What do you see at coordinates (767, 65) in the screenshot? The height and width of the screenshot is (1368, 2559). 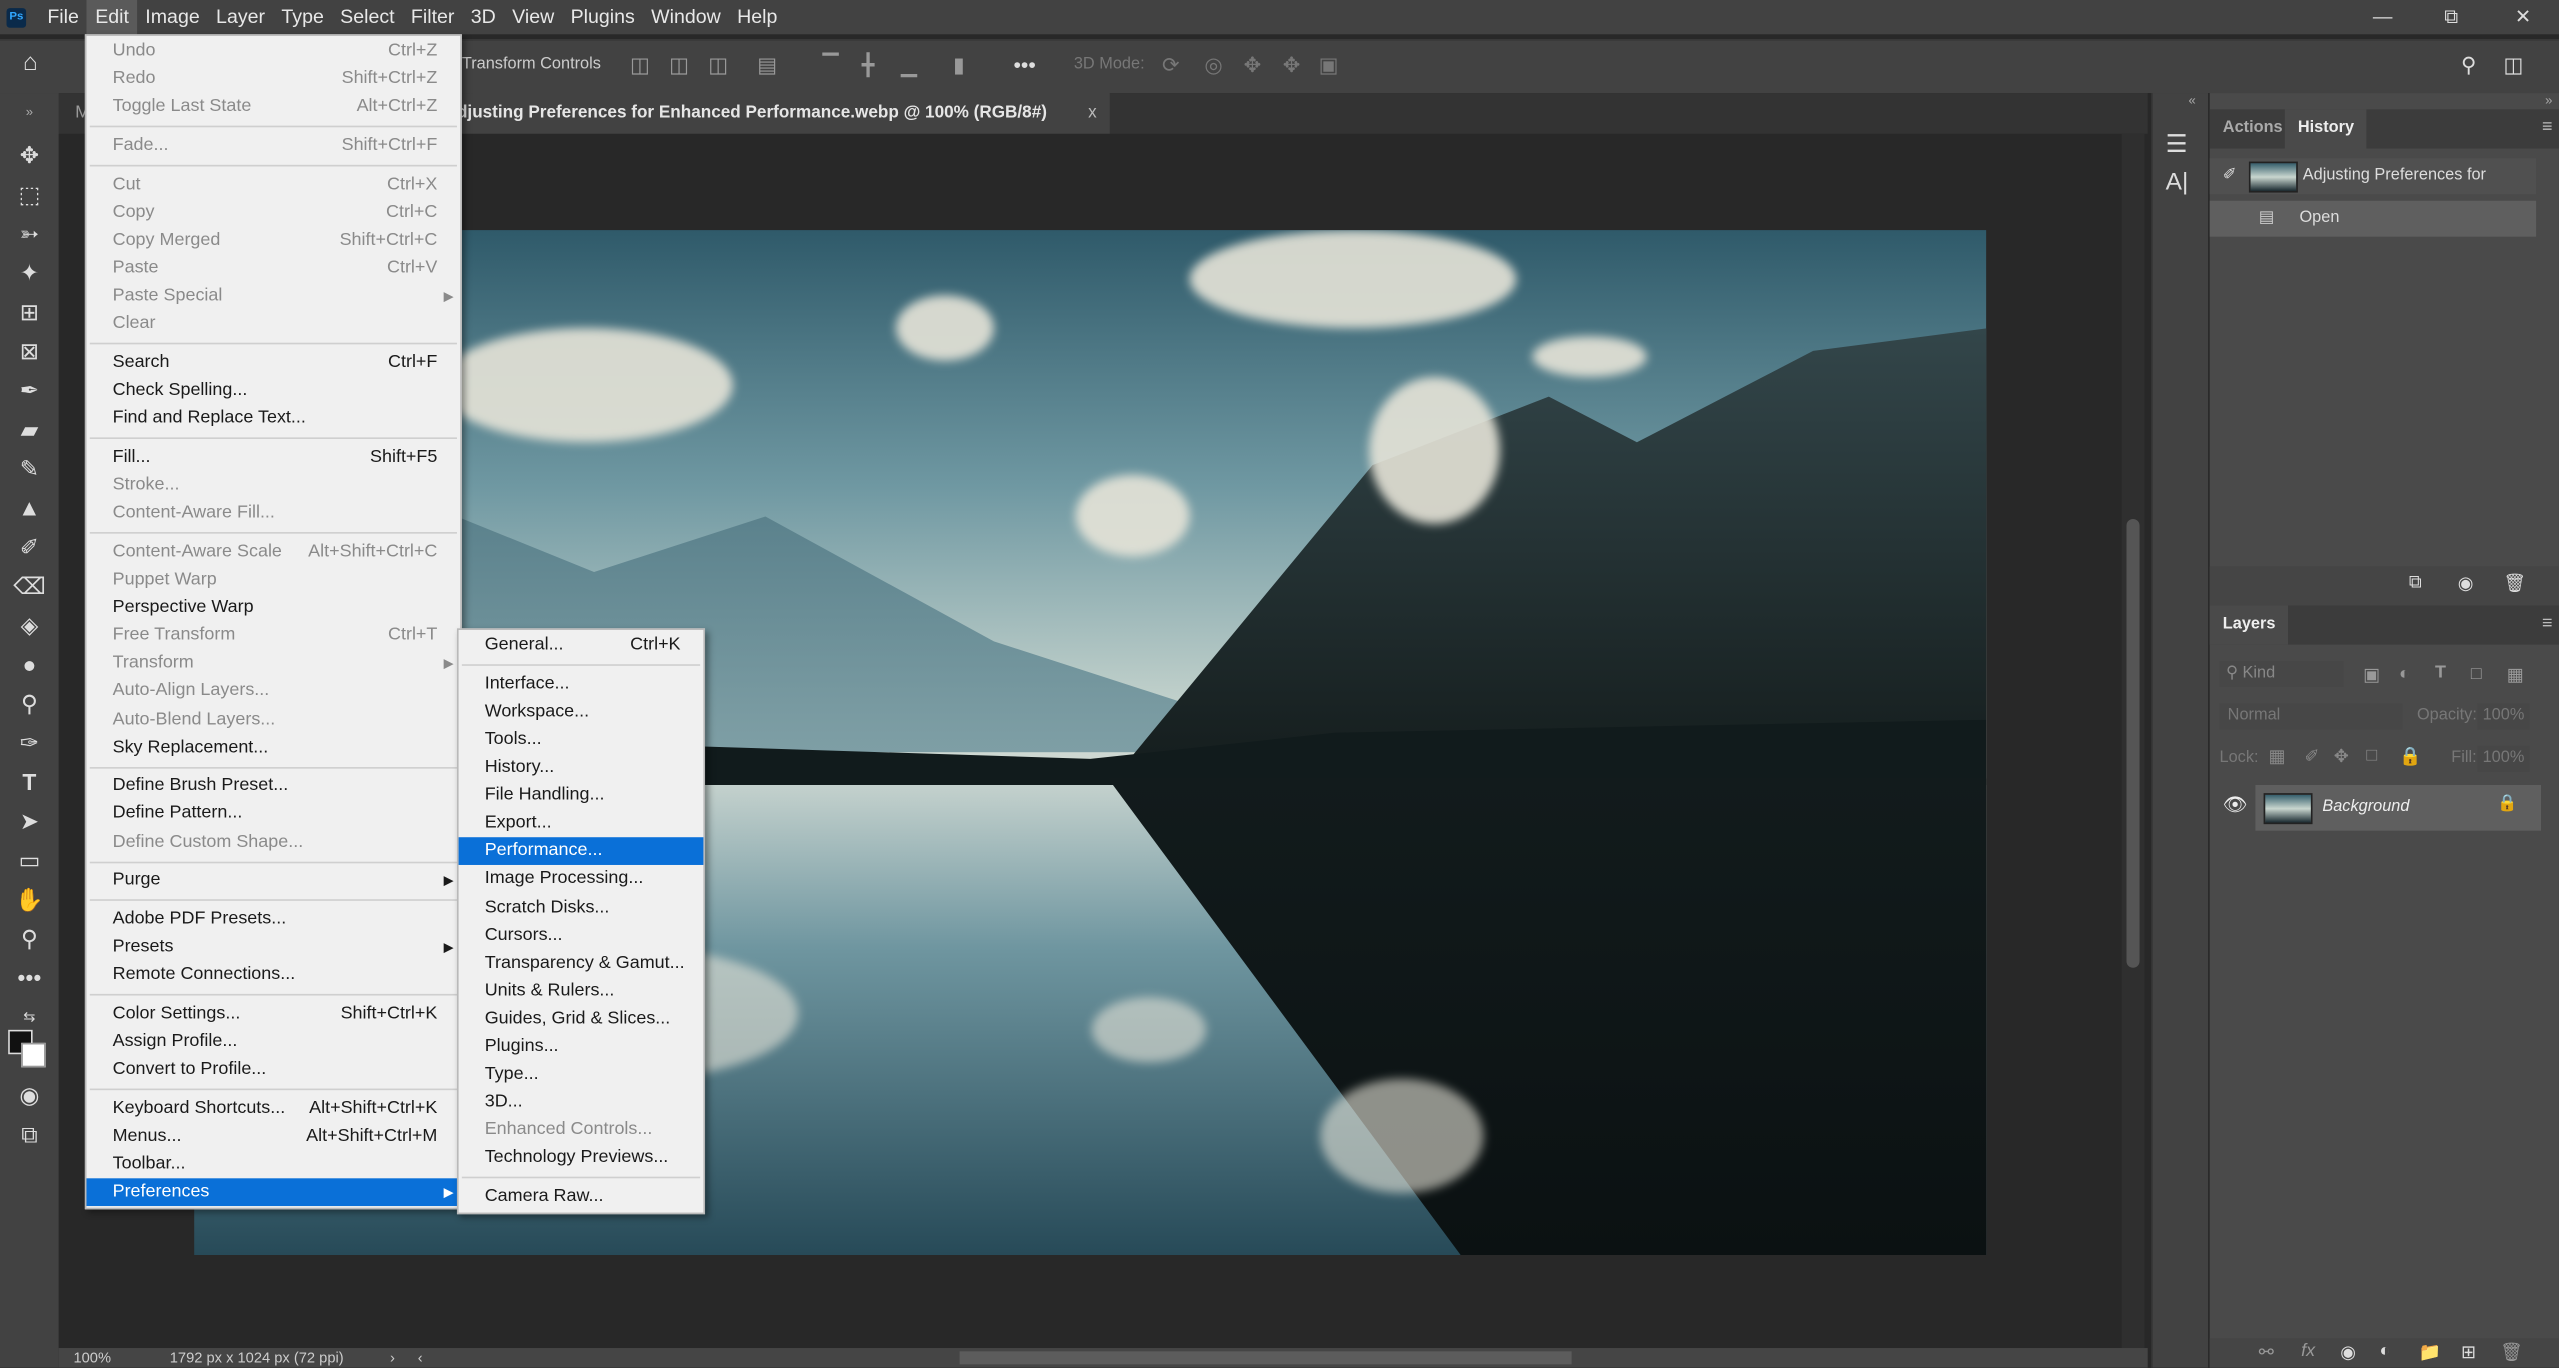 I see `distribute-icon: ▤` at bounding box center [767, 65].